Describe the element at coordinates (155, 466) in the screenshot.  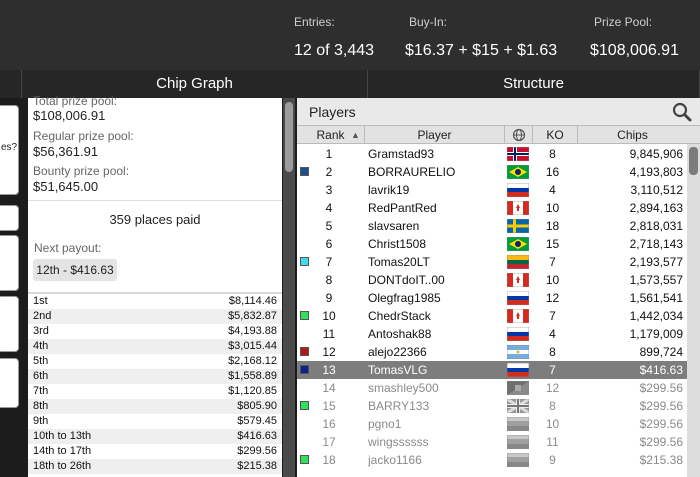
I see `payout-row: 18th to 26th $215.38` at that location.